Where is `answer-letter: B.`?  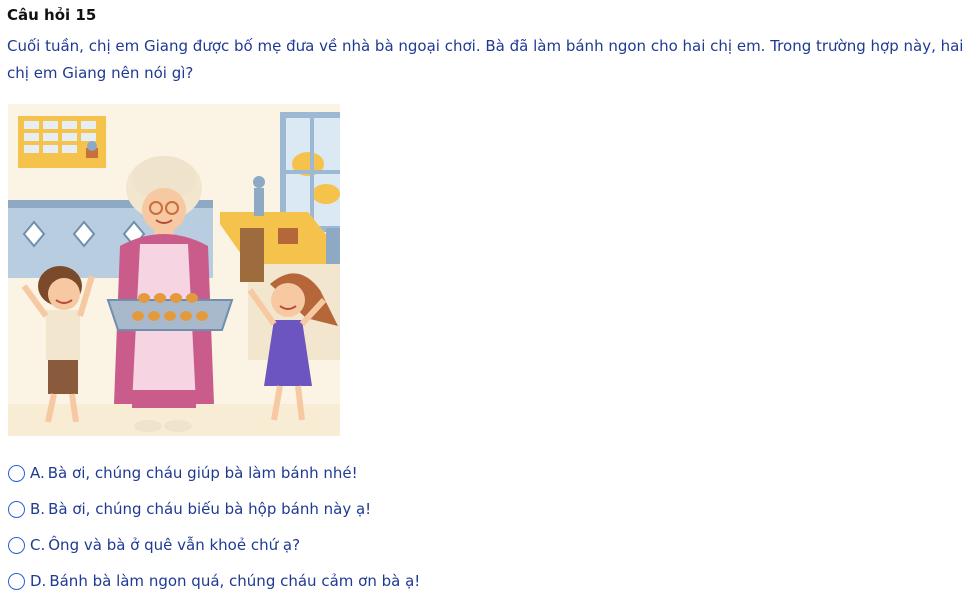 answer-letter: B. is located at coordinates (38, 509).